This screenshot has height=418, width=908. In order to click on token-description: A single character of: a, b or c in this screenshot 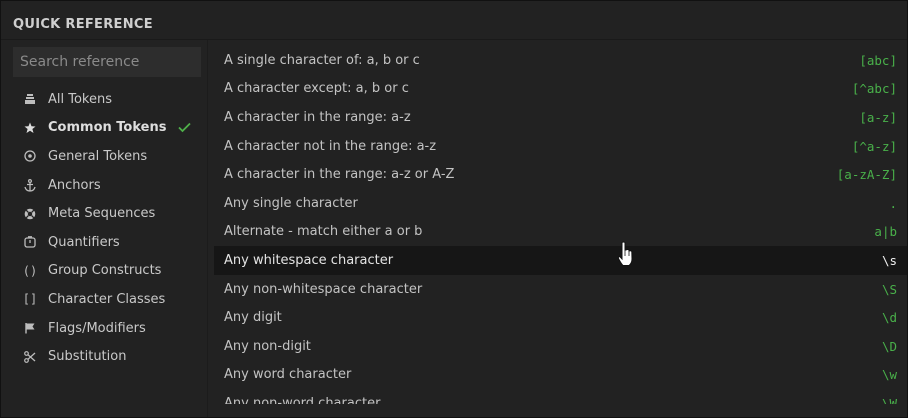, I will do `click(322, 60)`.